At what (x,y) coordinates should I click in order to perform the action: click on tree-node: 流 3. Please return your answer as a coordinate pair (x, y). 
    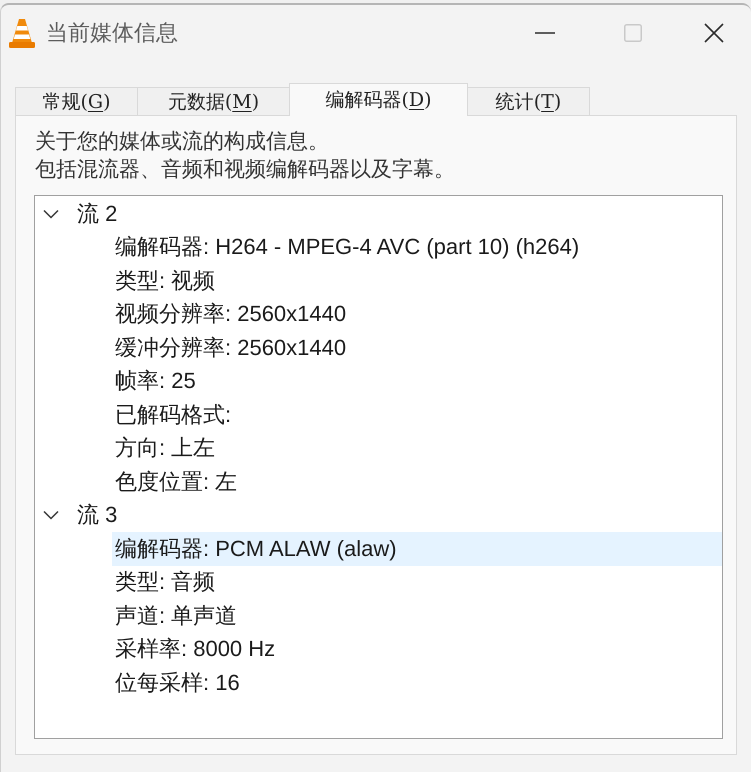
    Looking at the image, I should click on (398, 515).